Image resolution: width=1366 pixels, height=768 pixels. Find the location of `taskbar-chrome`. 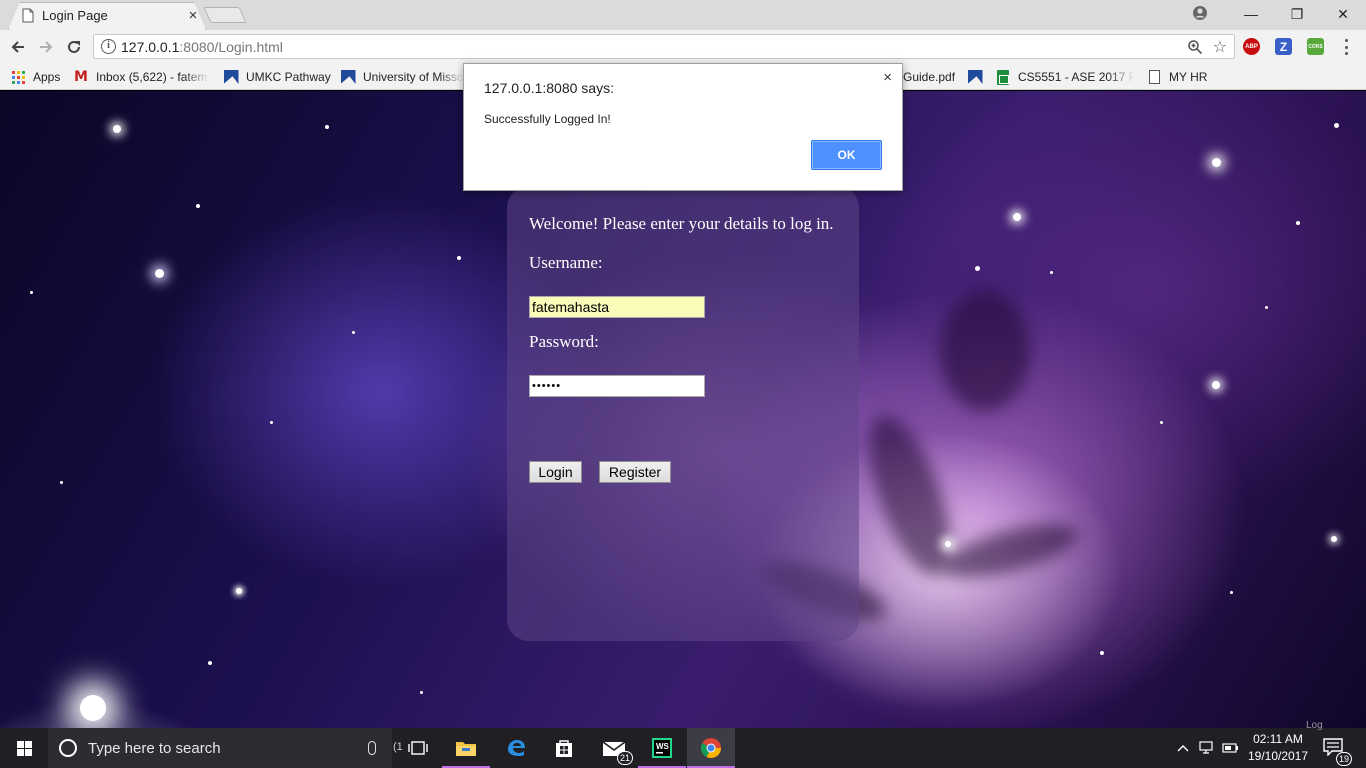

taskbar-chrome is located at coordinates (711, 748).